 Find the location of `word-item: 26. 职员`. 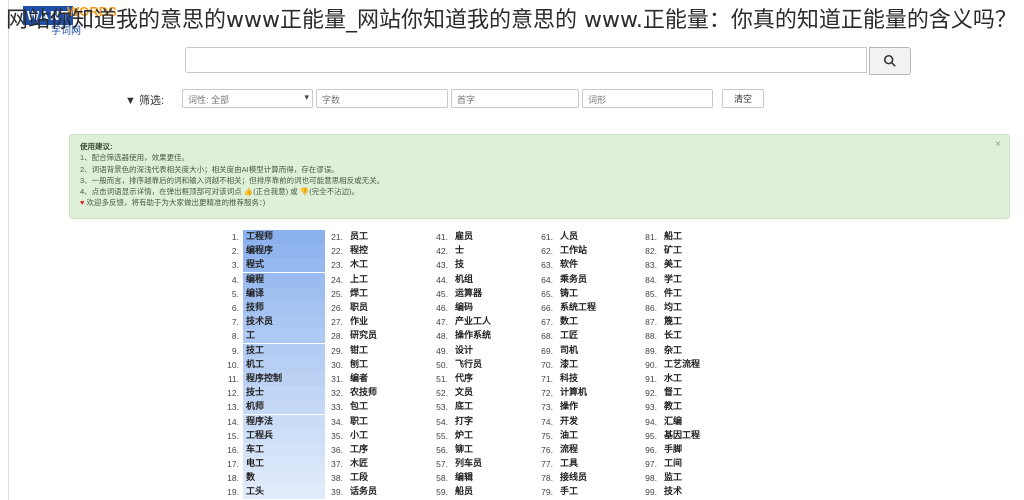

word-item: 26. 职员 is located at coordinates (348, 308).